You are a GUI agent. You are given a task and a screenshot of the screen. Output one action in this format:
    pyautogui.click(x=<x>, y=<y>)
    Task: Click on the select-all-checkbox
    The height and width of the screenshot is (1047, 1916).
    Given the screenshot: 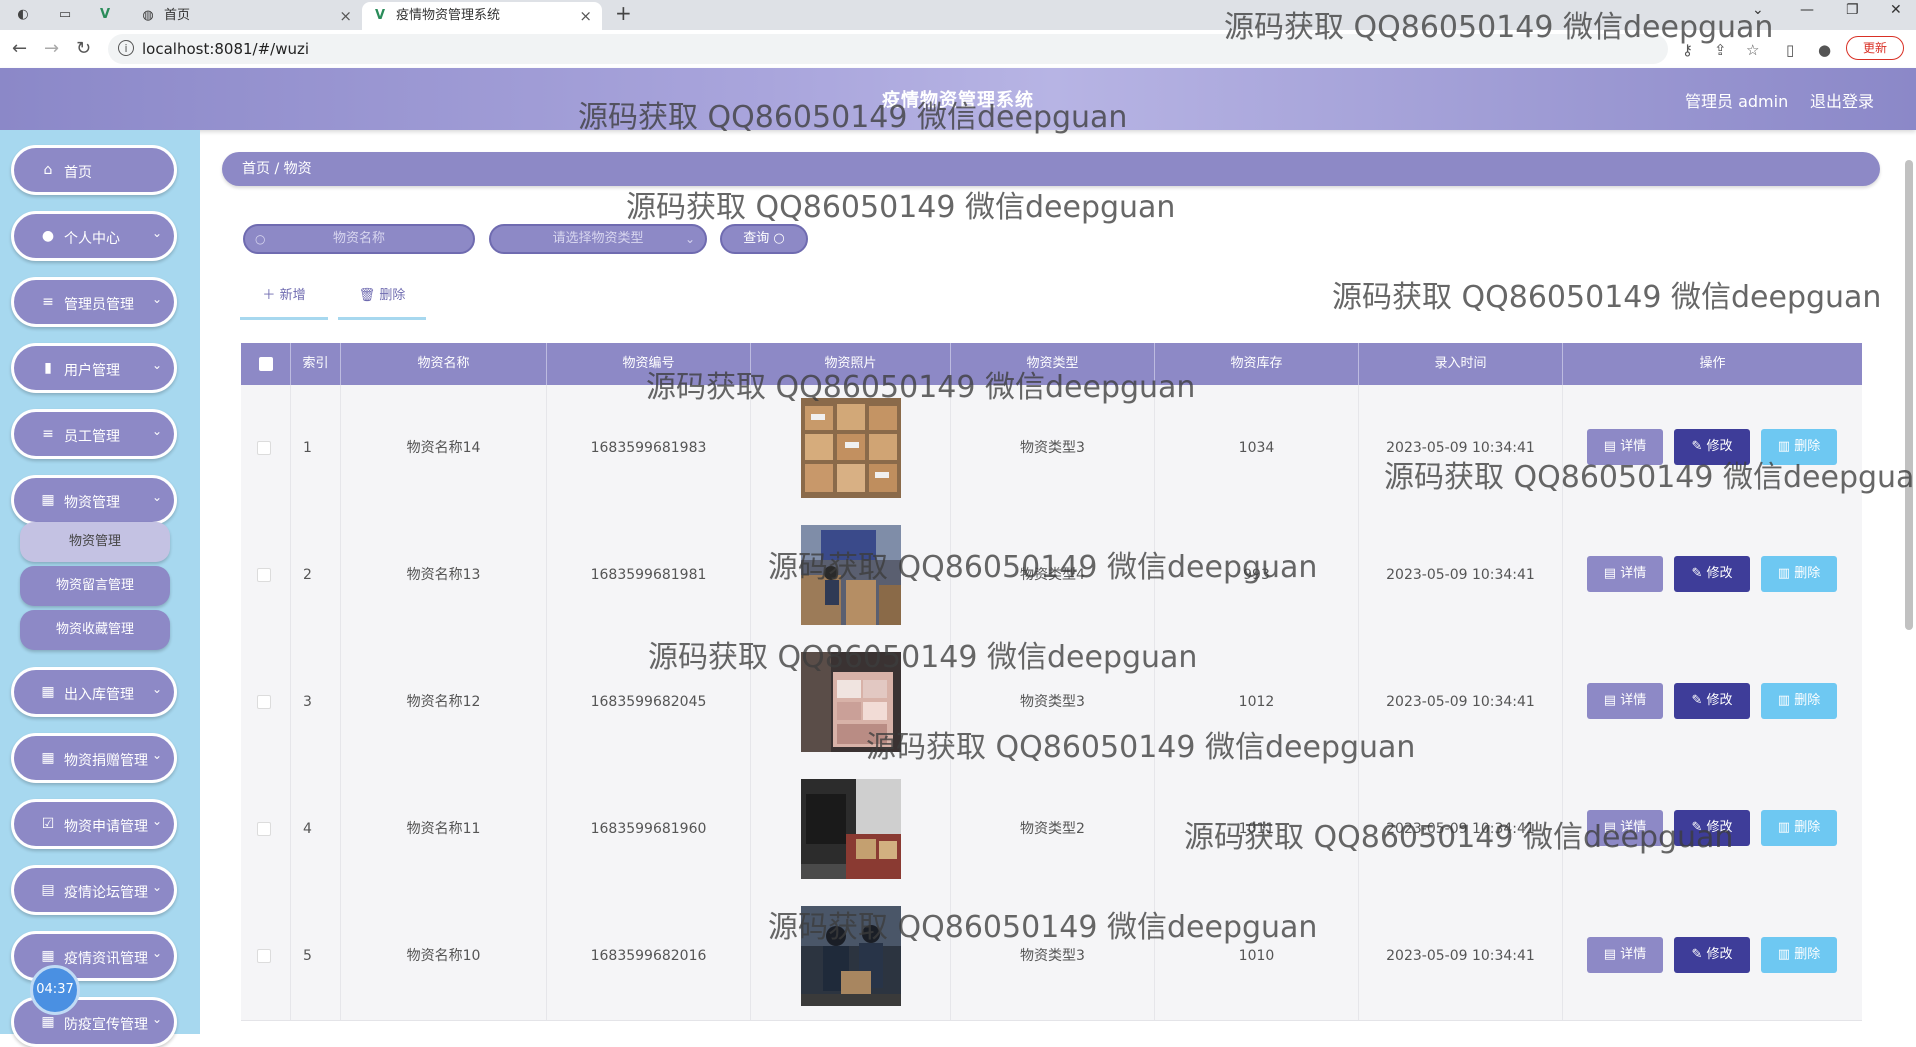 What is the action you would take?
    pyautogui.click(x=266, y=364)
    